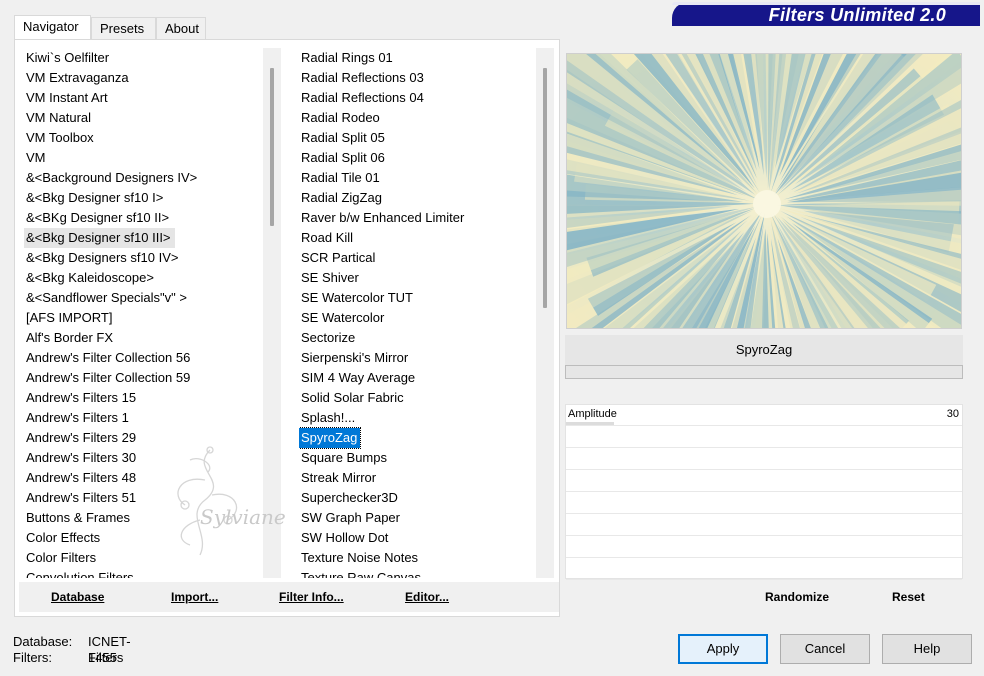 The image size is (984, 676). Describe the element at coordinates (349, 518) in the screenshot. I see `filter-item: SW Graph Paper` at that location.